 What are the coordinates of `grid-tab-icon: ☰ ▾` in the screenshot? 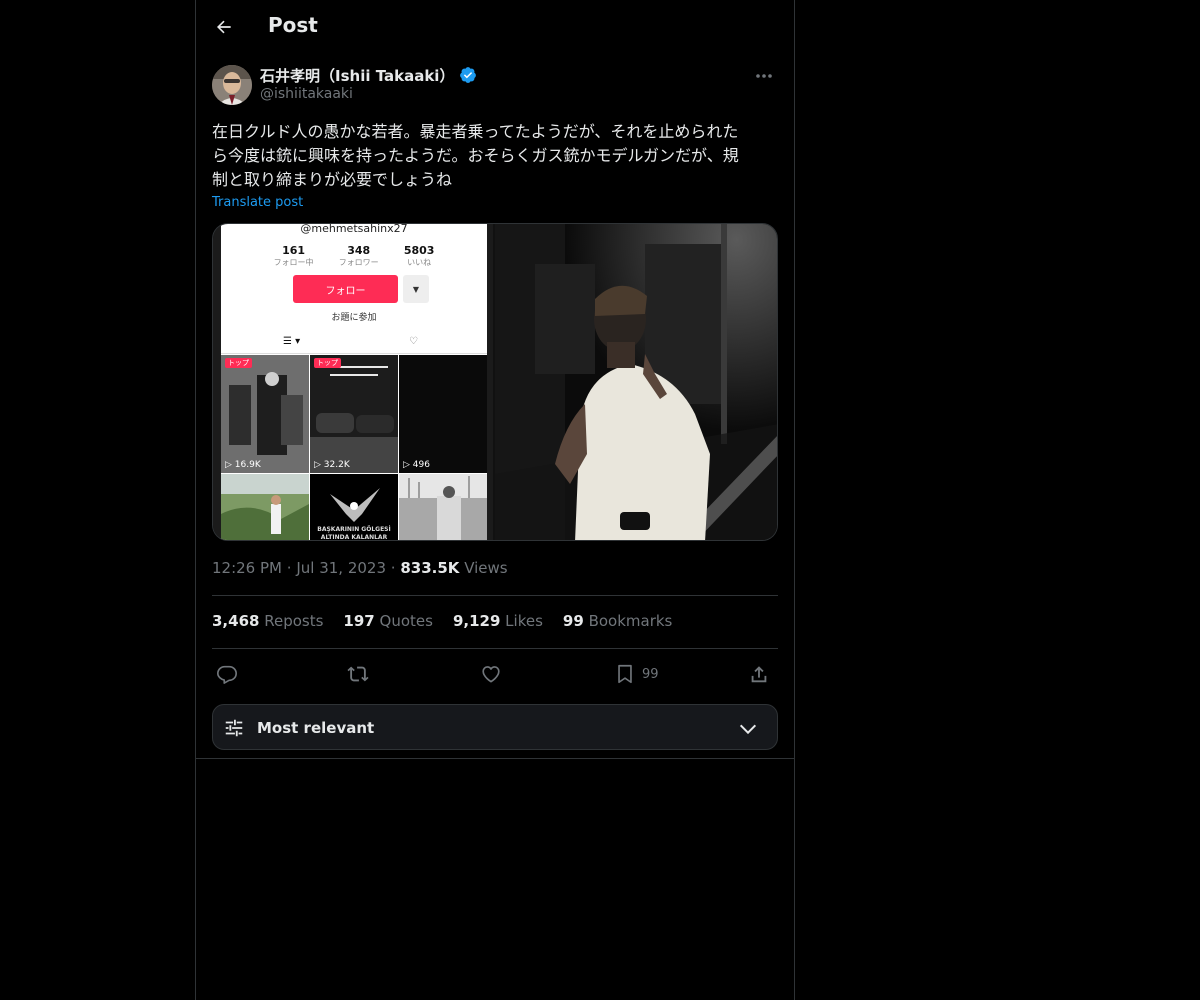 It's located at (292, 341).